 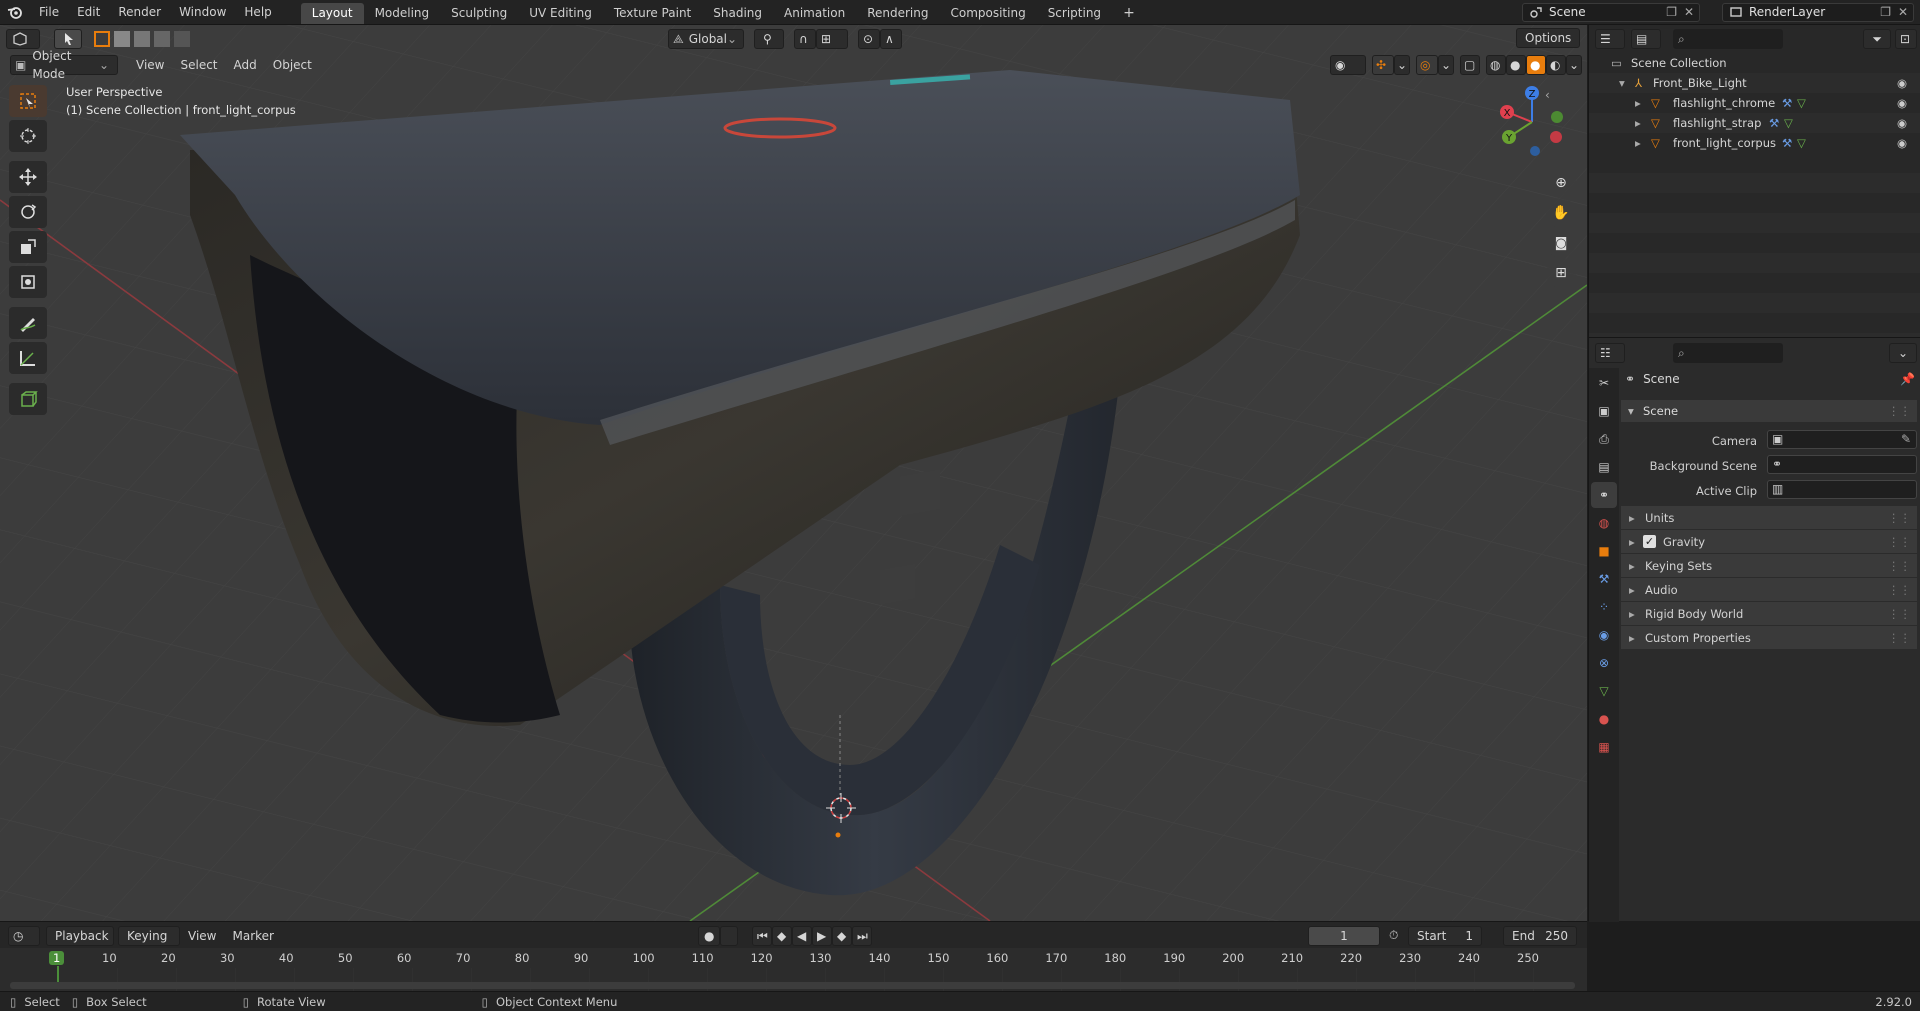 What do you see at coordinates (706, 39) in the screenshot?
I see `transform-orientation-dropdown: ⟁ Global ⌄` at bounding box center [706, 39].